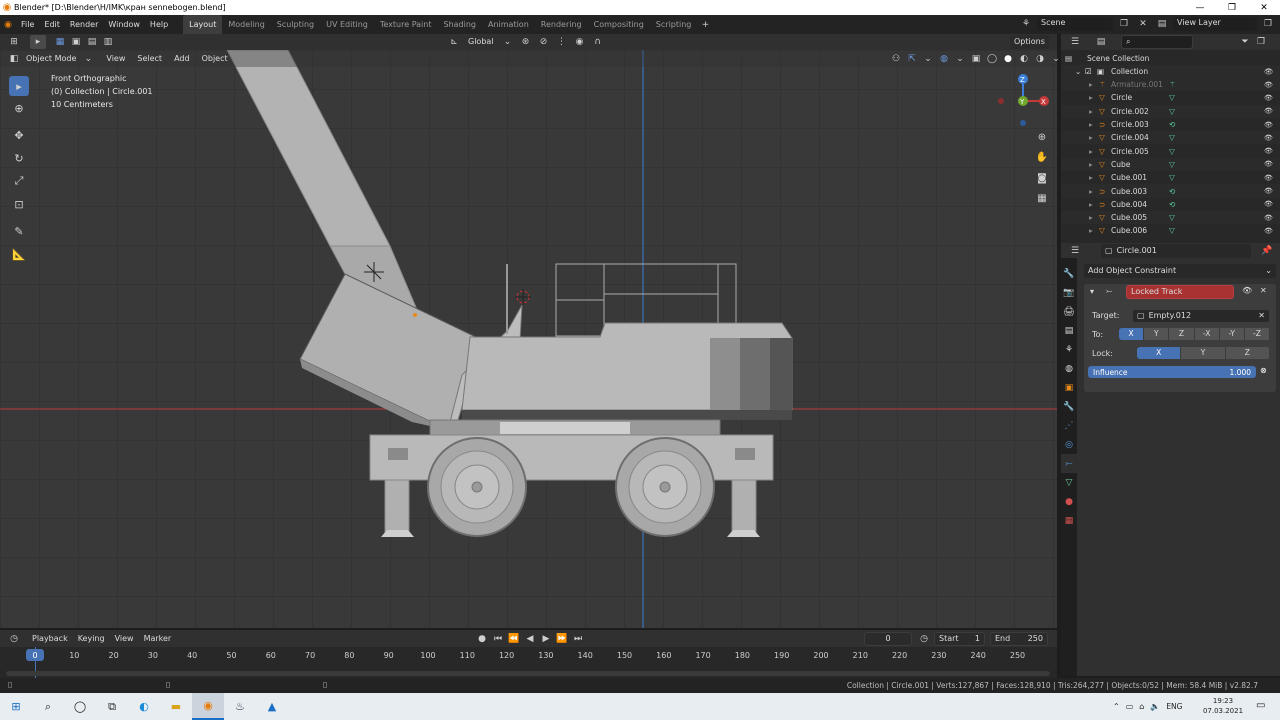  I want to click on menu-file: File, so click(27, 24).